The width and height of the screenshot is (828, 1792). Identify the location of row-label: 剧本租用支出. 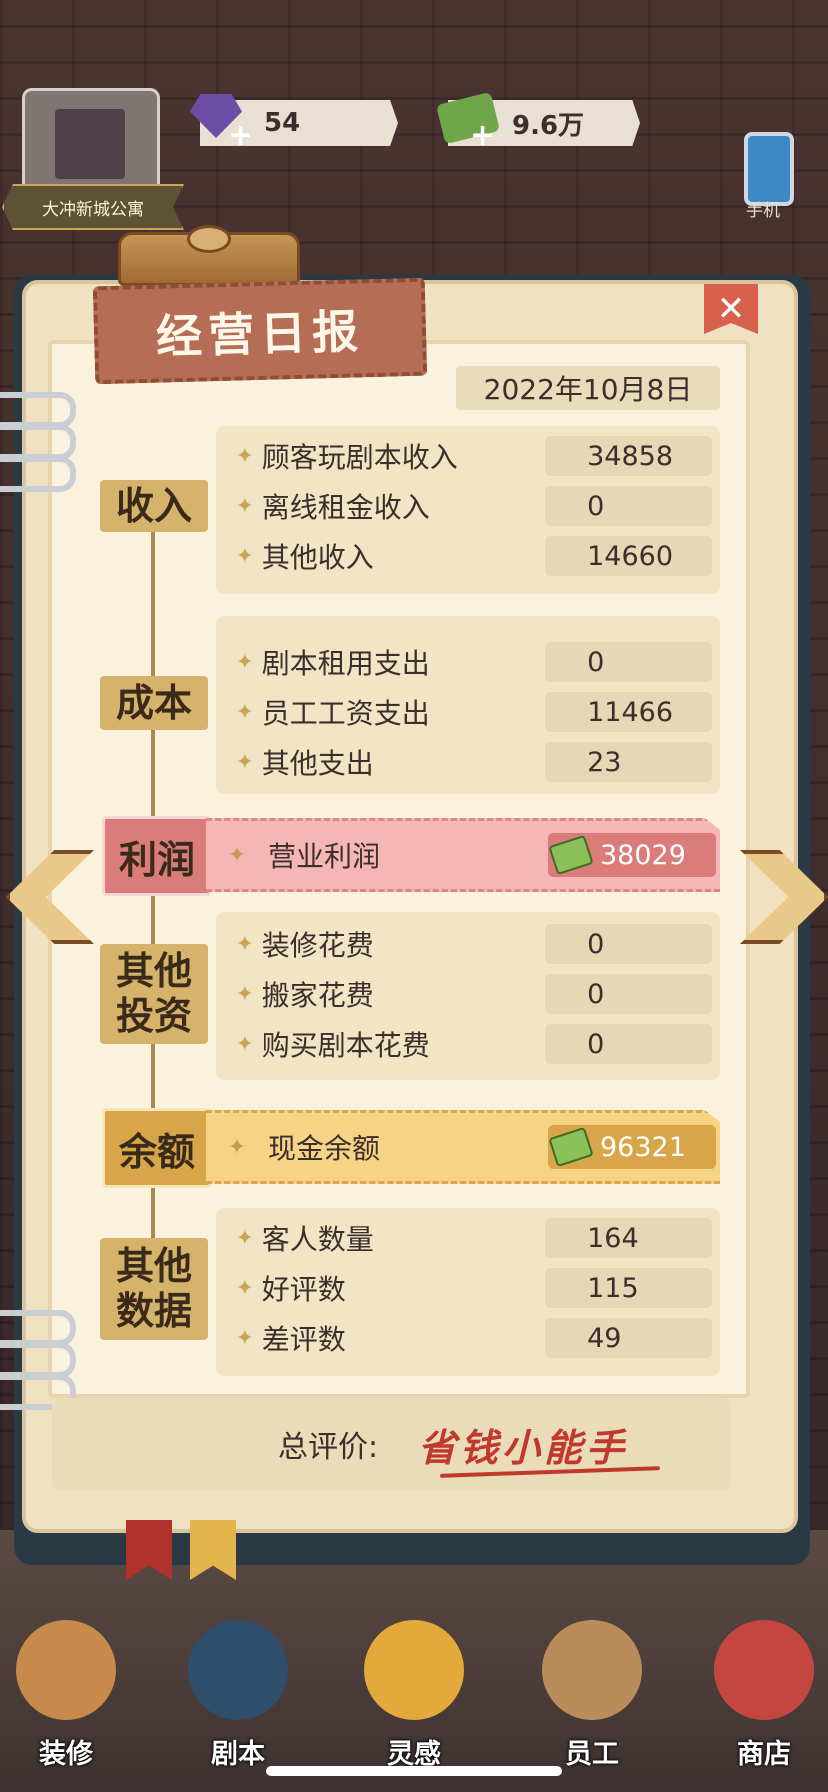
(345, 663).